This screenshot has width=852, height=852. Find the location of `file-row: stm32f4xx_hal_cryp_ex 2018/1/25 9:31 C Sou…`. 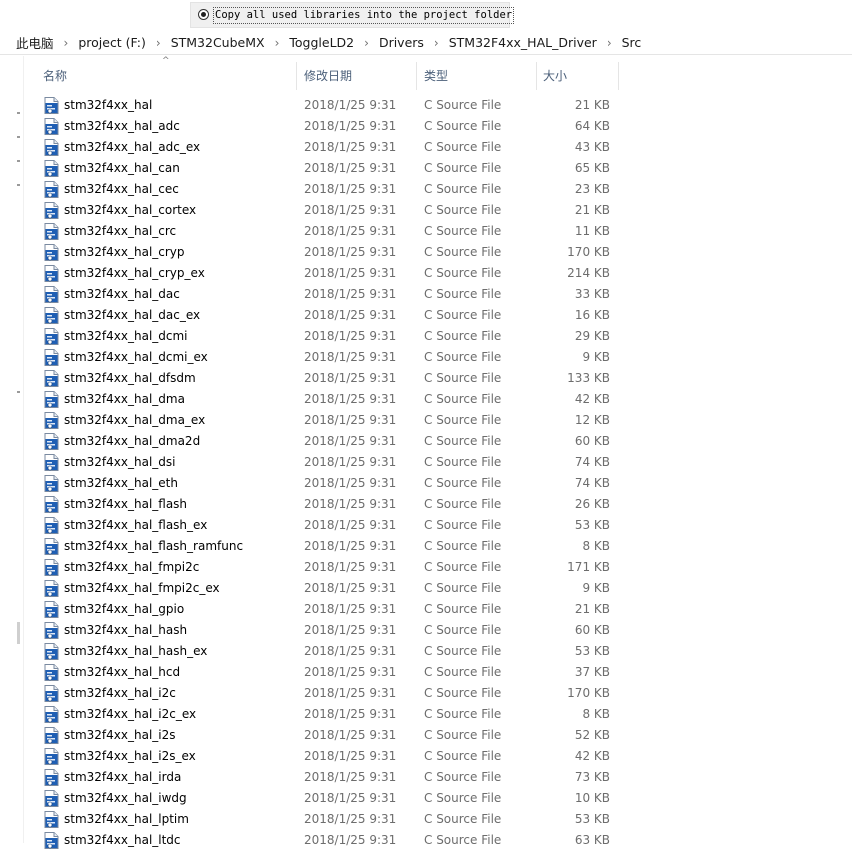

file-row: stm32f4xx_hal_cryp_ex 2018/1/25 9:31 C Sou… is located at coordinates (330, 273).